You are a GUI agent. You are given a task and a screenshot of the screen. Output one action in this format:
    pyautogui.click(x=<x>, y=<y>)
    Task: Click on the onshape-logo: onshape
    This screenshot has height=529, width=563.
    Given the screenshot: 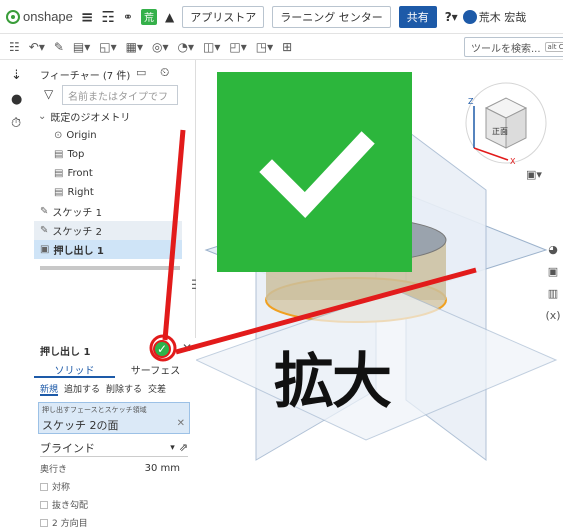 What is the action you would take?
    pyautogui.click(x=39, y=16)
    